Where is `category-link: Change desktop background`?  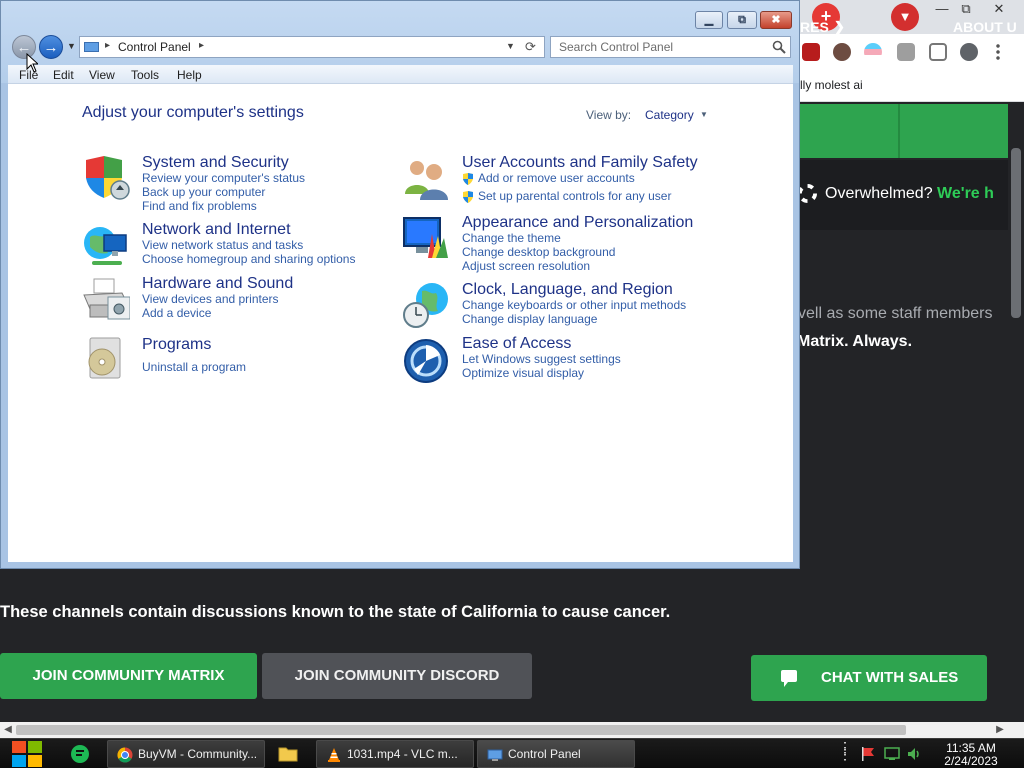
category-link: Change desktop background is located at coordinates (538, 252).